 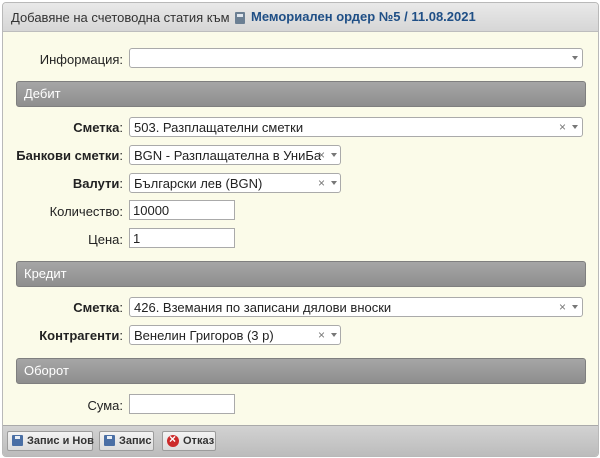 I want to click on quantity-value: 10000, so click(x=151, y=210).